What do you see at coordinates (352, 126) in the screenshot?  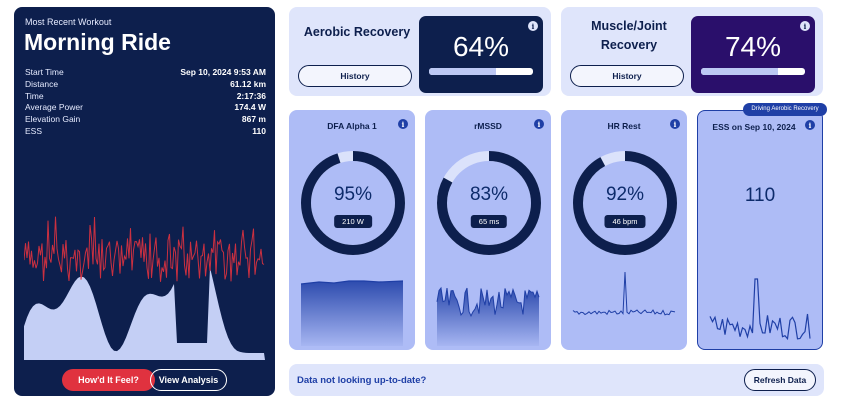 I see `metric-title: DFA Alpha 1` at bounding box center [352, 126].